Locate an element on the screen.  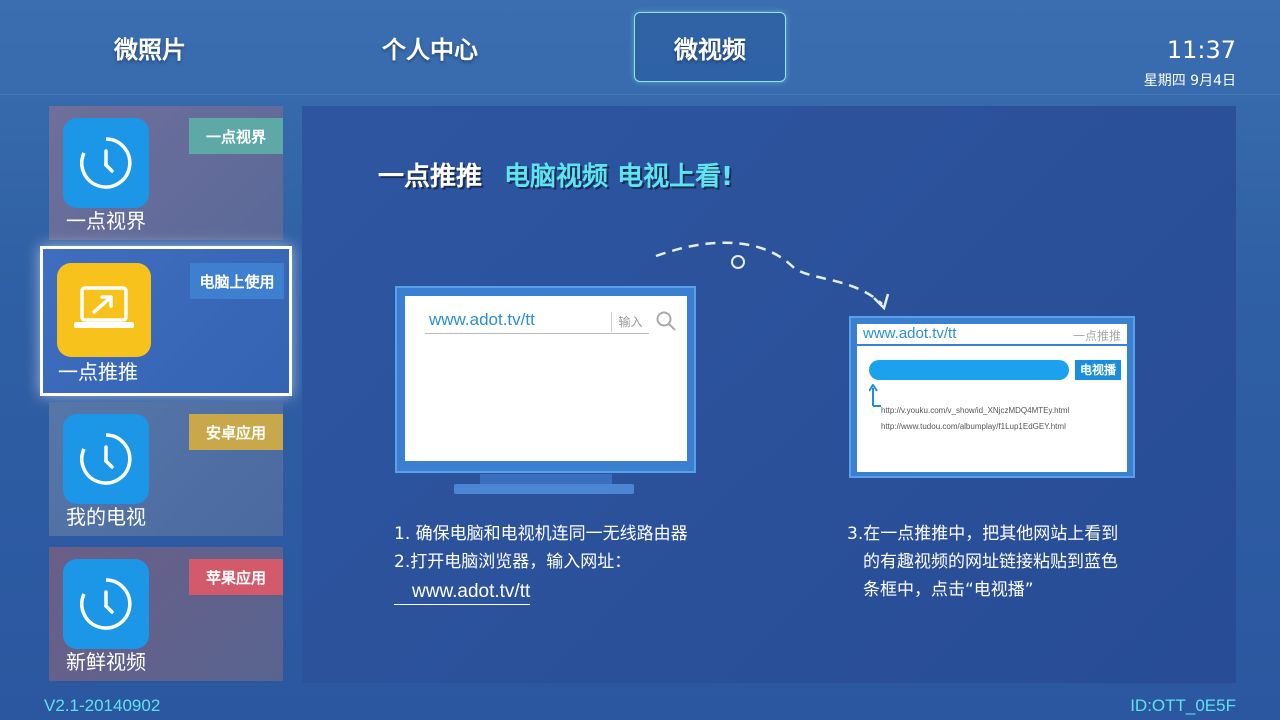
sidebar-item-label: 新鲜视频 is located at coordinates (106, 662).